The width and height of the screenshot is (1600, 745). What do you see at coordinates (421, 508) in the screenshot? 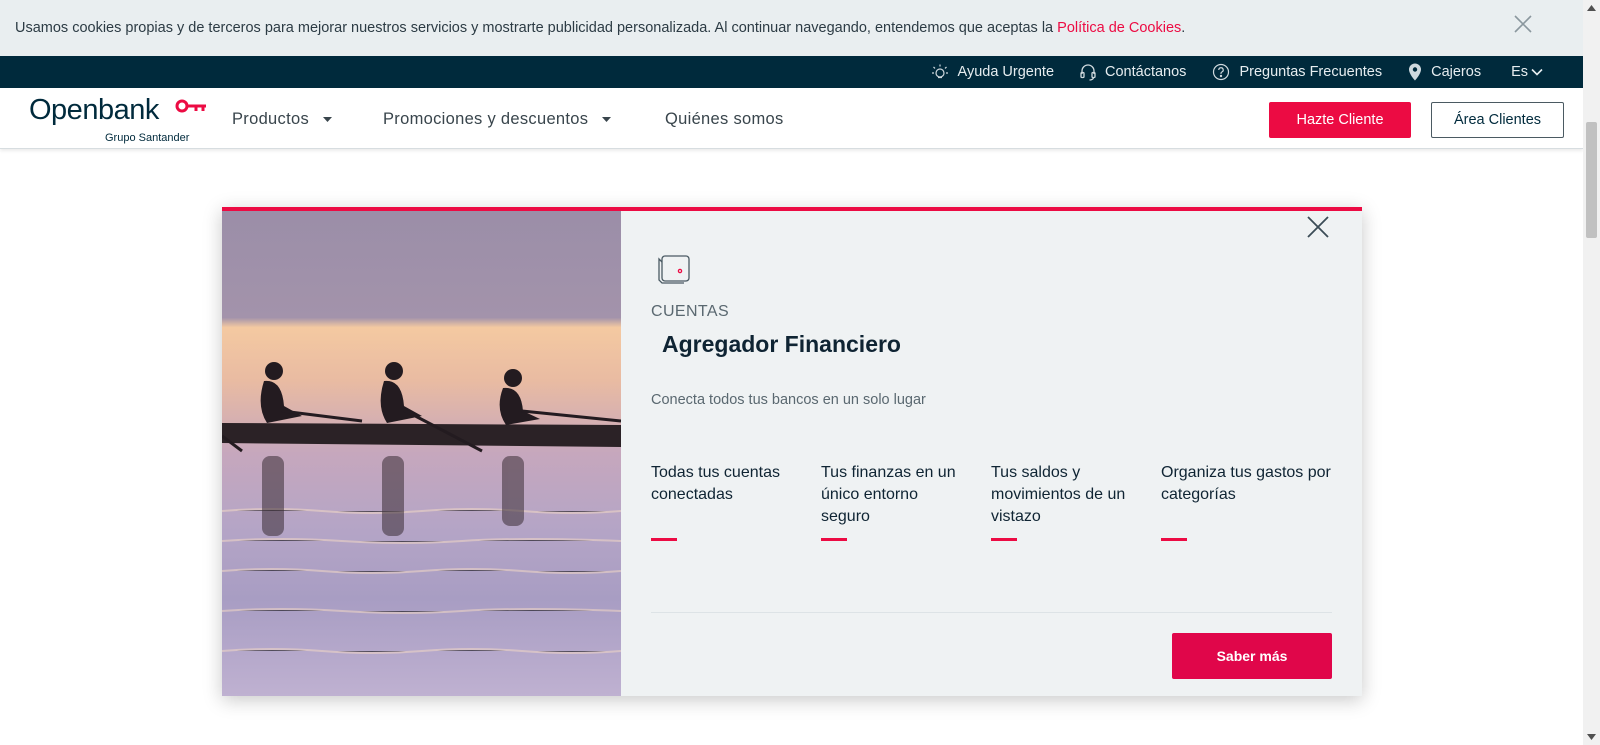
I see `rowing-illustration` at bounding box center [421, 508].